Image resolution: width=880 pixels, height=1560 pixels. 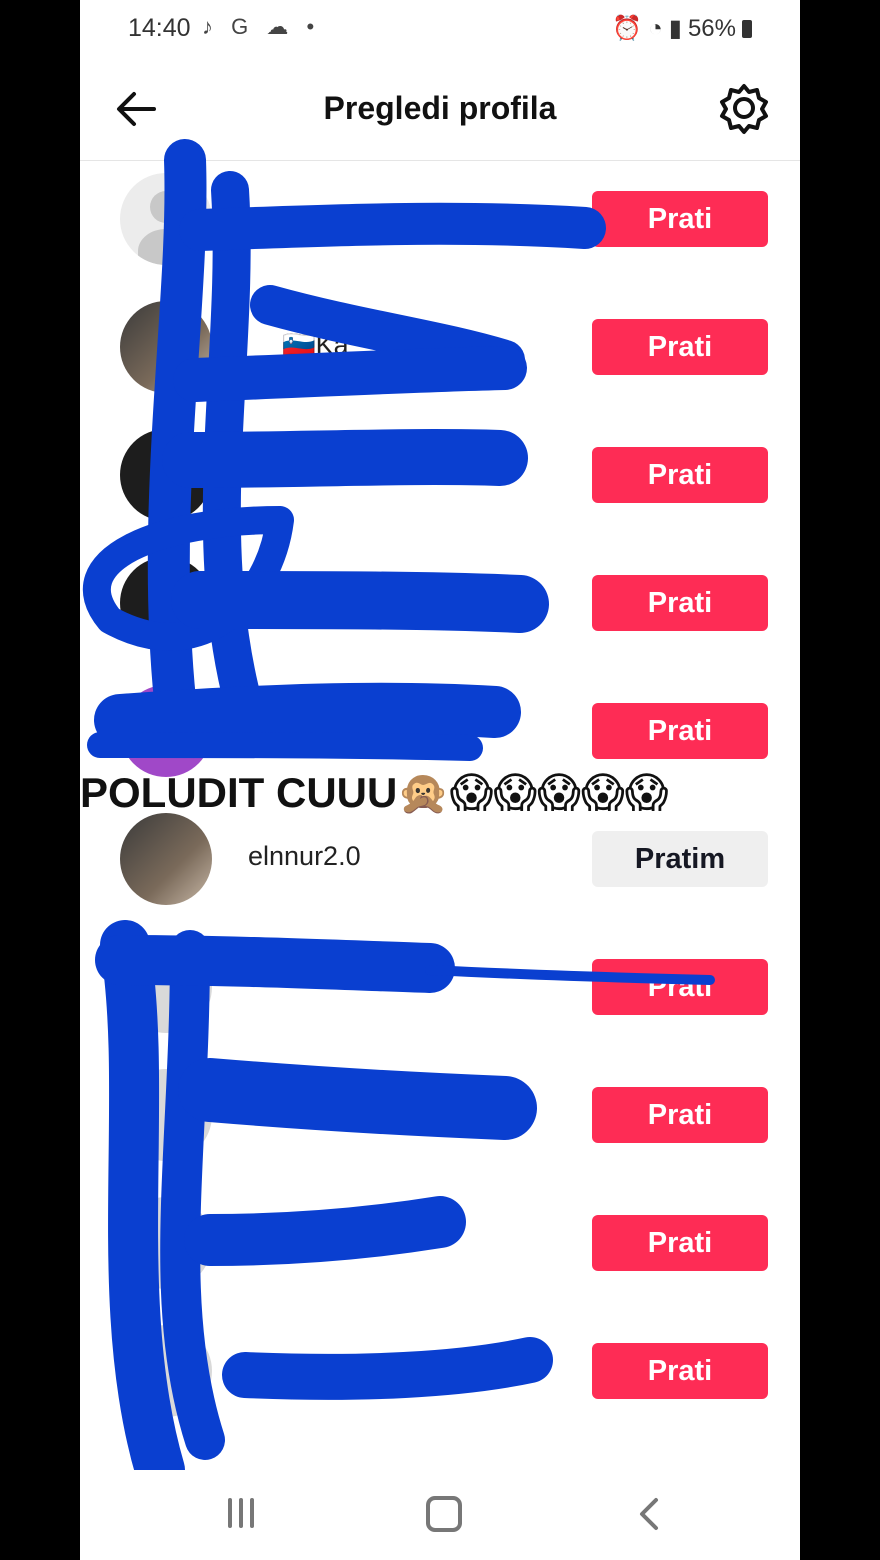 I want to click on list-item: elnnur2.0 Pratim, so click(x=440, y=858).